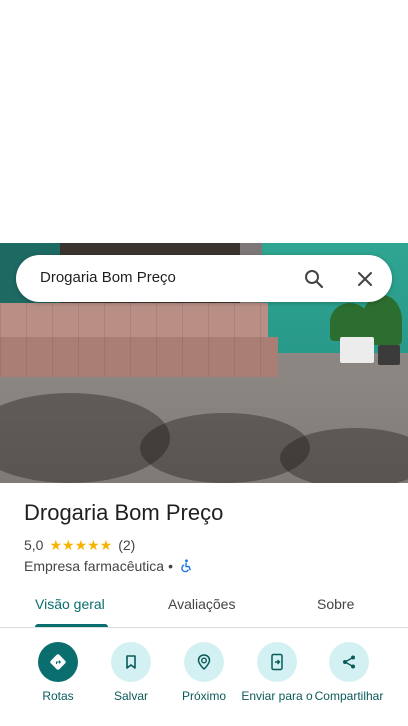 The width and height of the screenshot is (408, 726). Describe the element at coordinates (314, 279) in the screenshot. I see `search-icon` at that location.